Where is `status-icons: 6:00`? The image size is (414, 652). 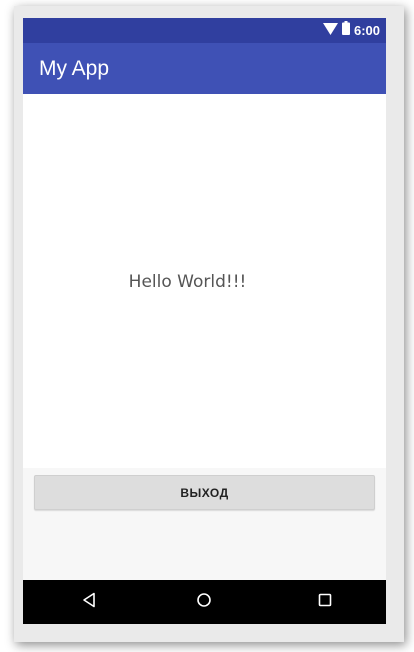
status-icons: 6:00 is located at coordinates (351, 30).